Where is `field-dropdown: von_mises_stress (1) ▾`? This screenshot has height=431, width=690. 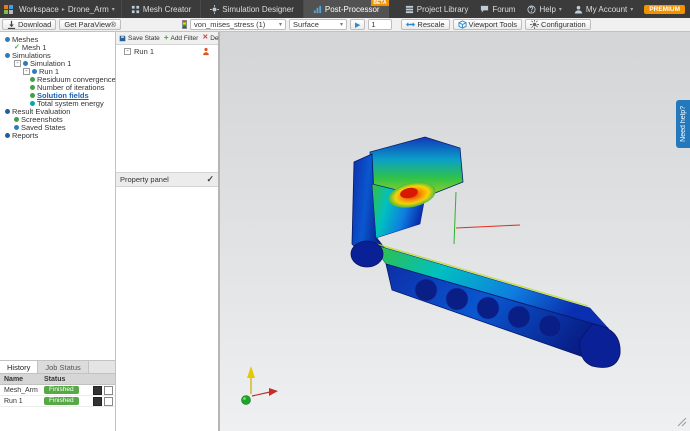
field-dropdown: von_mises_stress (1) ▾ is located at coordinates (238, 24).